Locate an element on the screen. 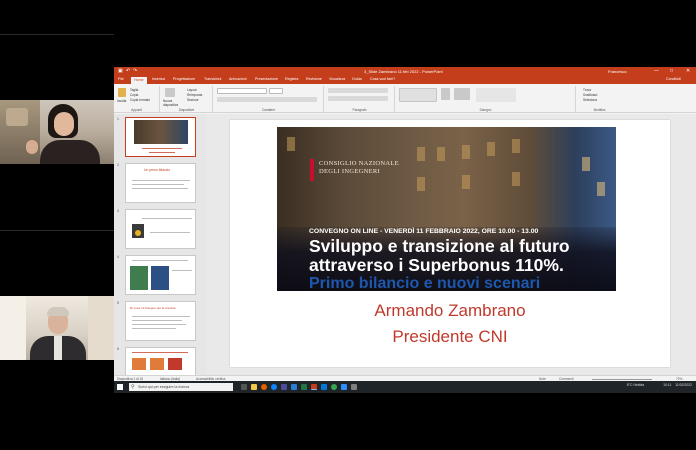  search-placeholder: Scrivi qui per eseguire la ricerca is located at coordinates (164, 387).